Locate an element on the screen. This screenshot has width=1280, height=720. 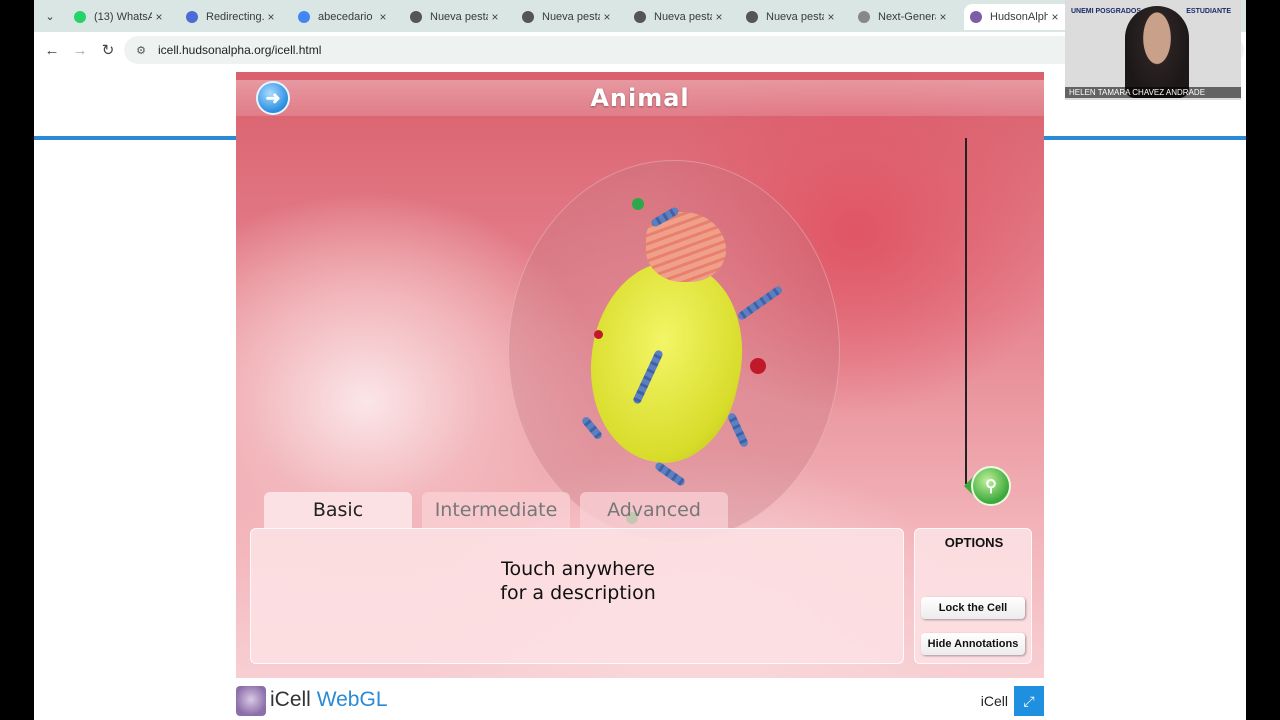
forward-arrow-icon: → is located at coordinates (80, 50).